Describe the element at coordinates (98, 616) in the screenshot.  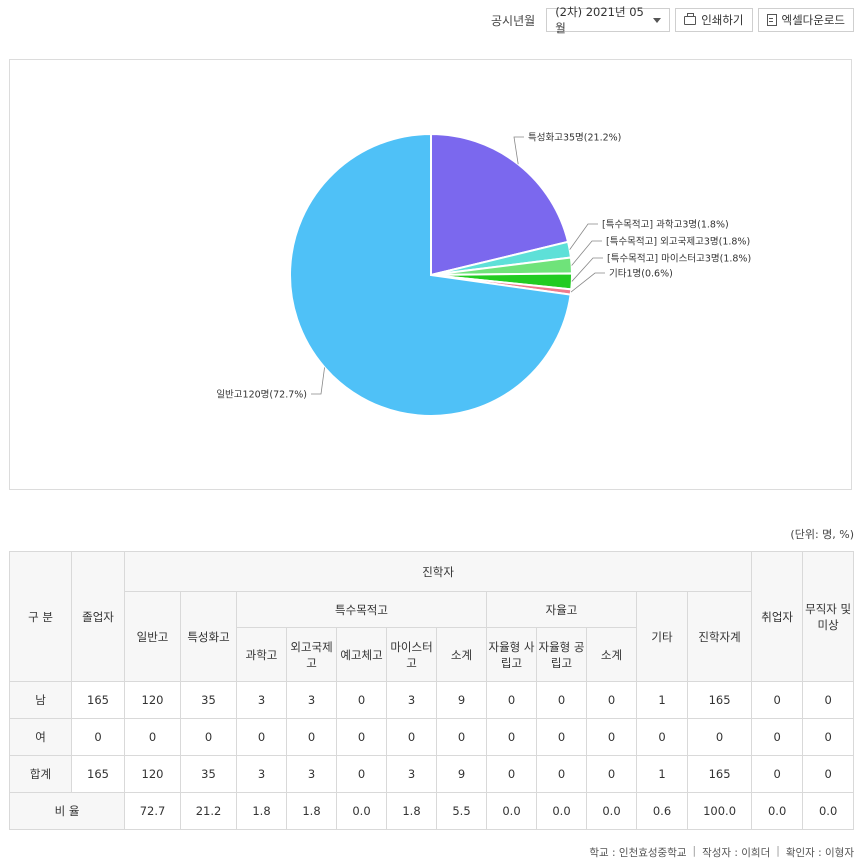
I see `header-graduates: 졸업자` at that location.